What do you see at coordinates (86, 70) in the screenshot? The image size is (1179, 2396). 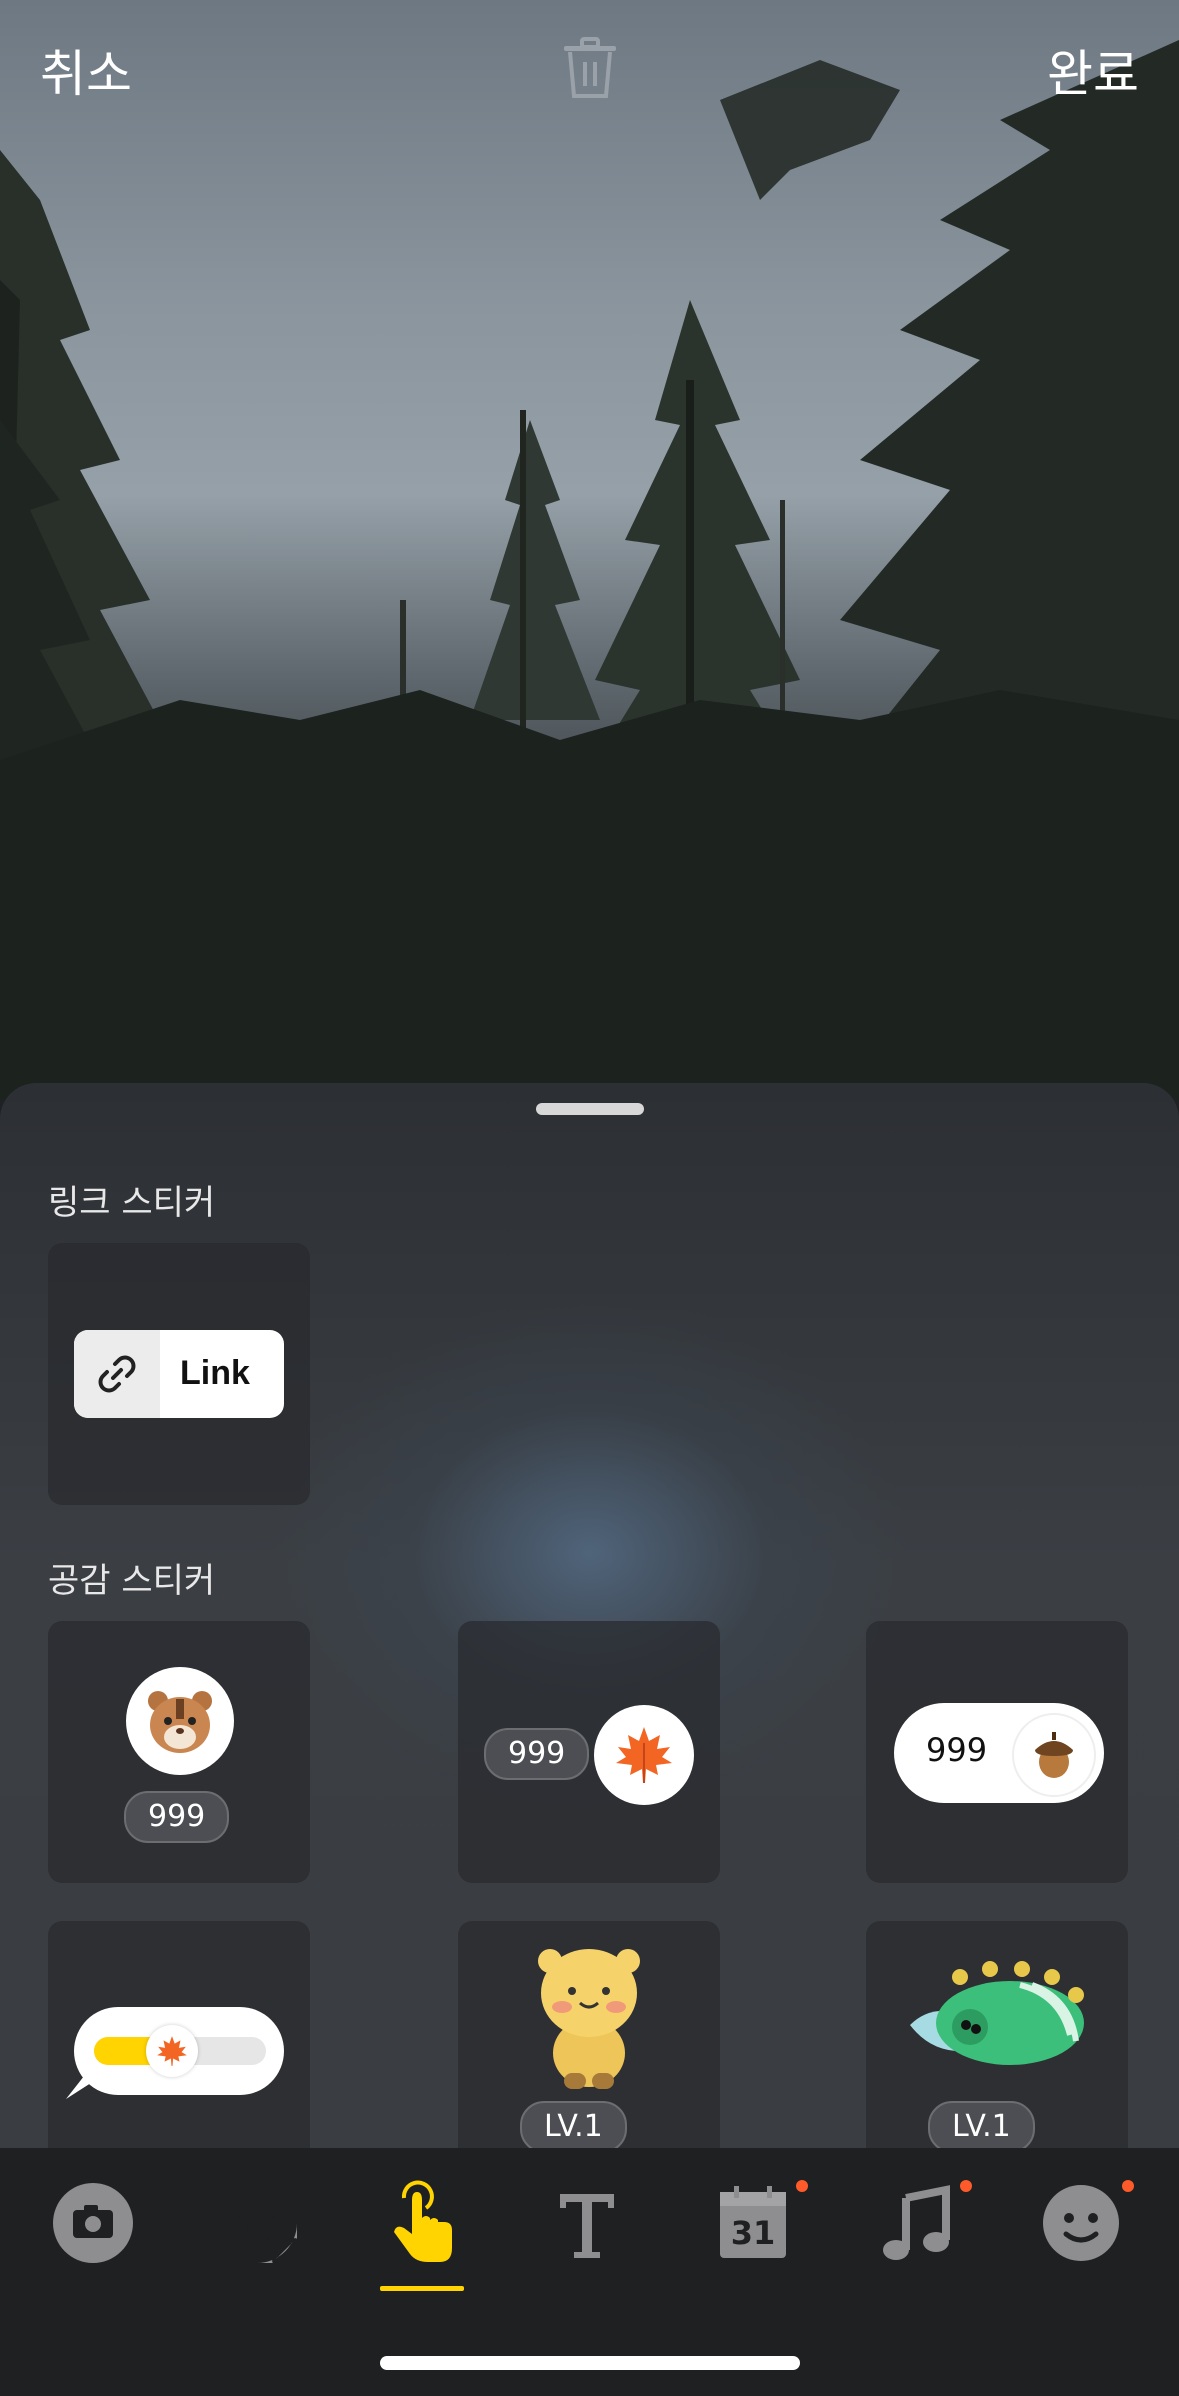 I see `cancel-button: 취소` at bounding box center [86, 70].